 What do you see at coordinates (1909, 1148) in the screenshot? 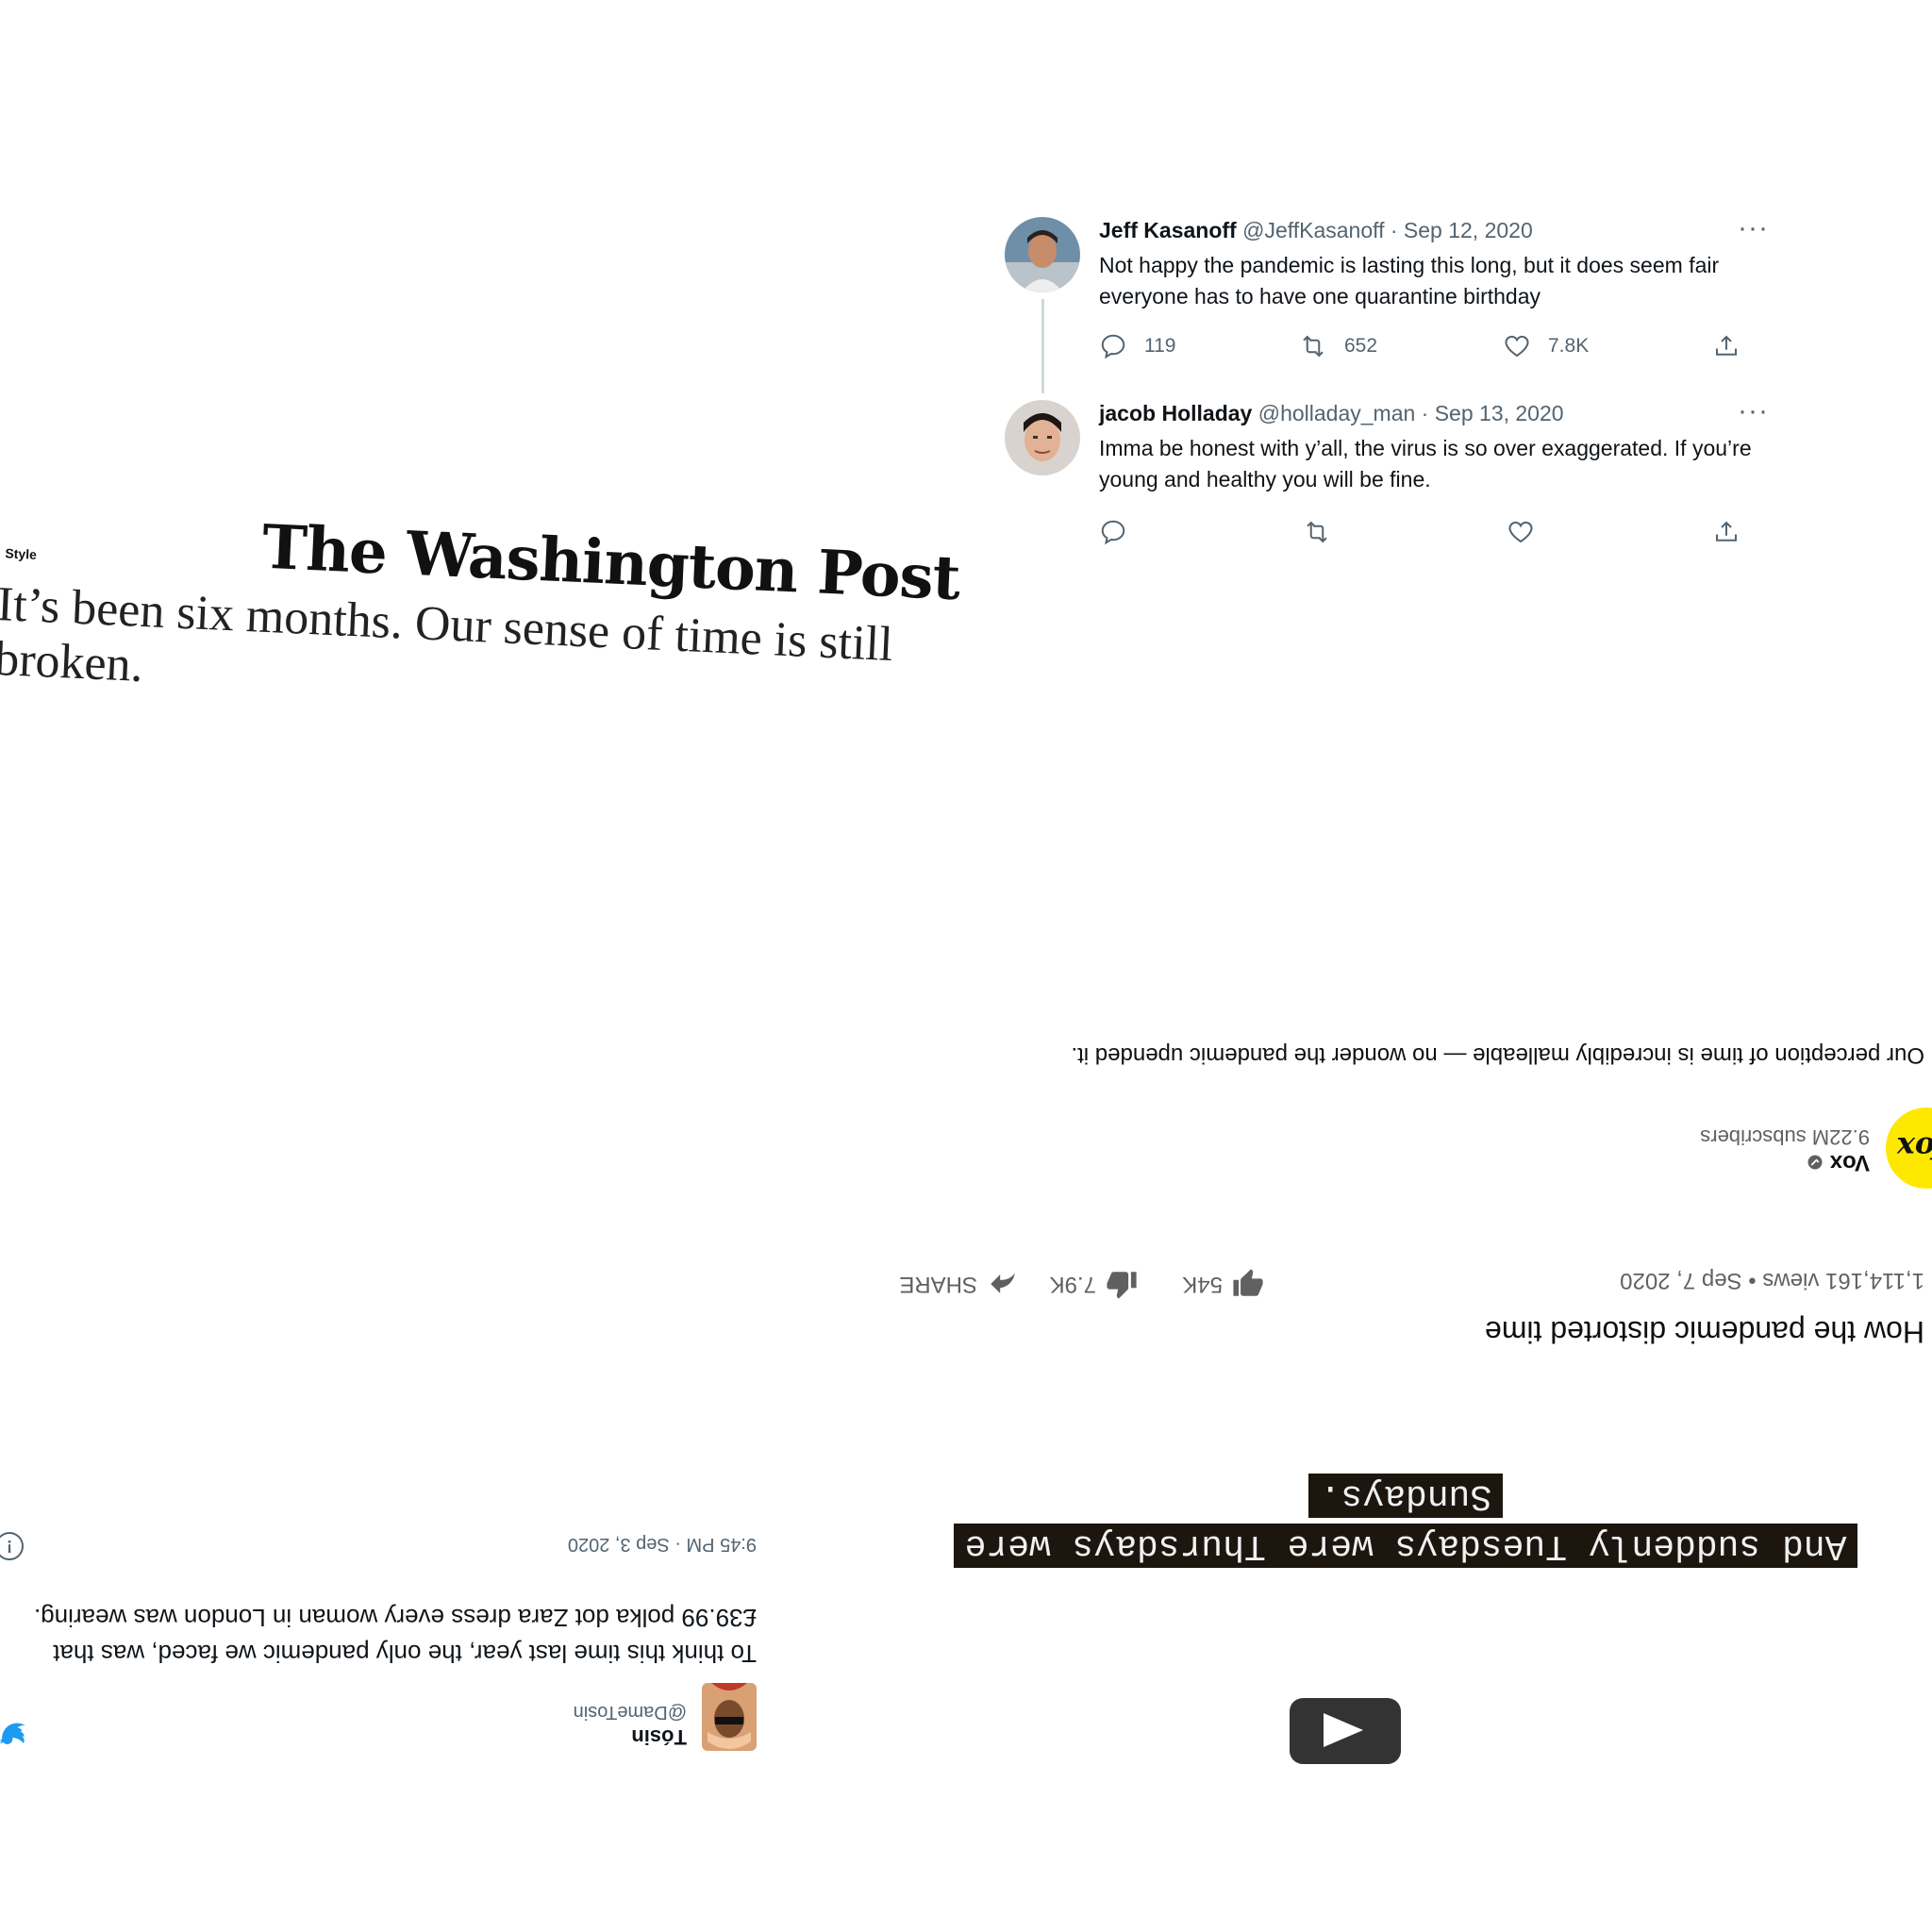
I see `channel-avatar: Vox` at bounding box center [1909, 1148].